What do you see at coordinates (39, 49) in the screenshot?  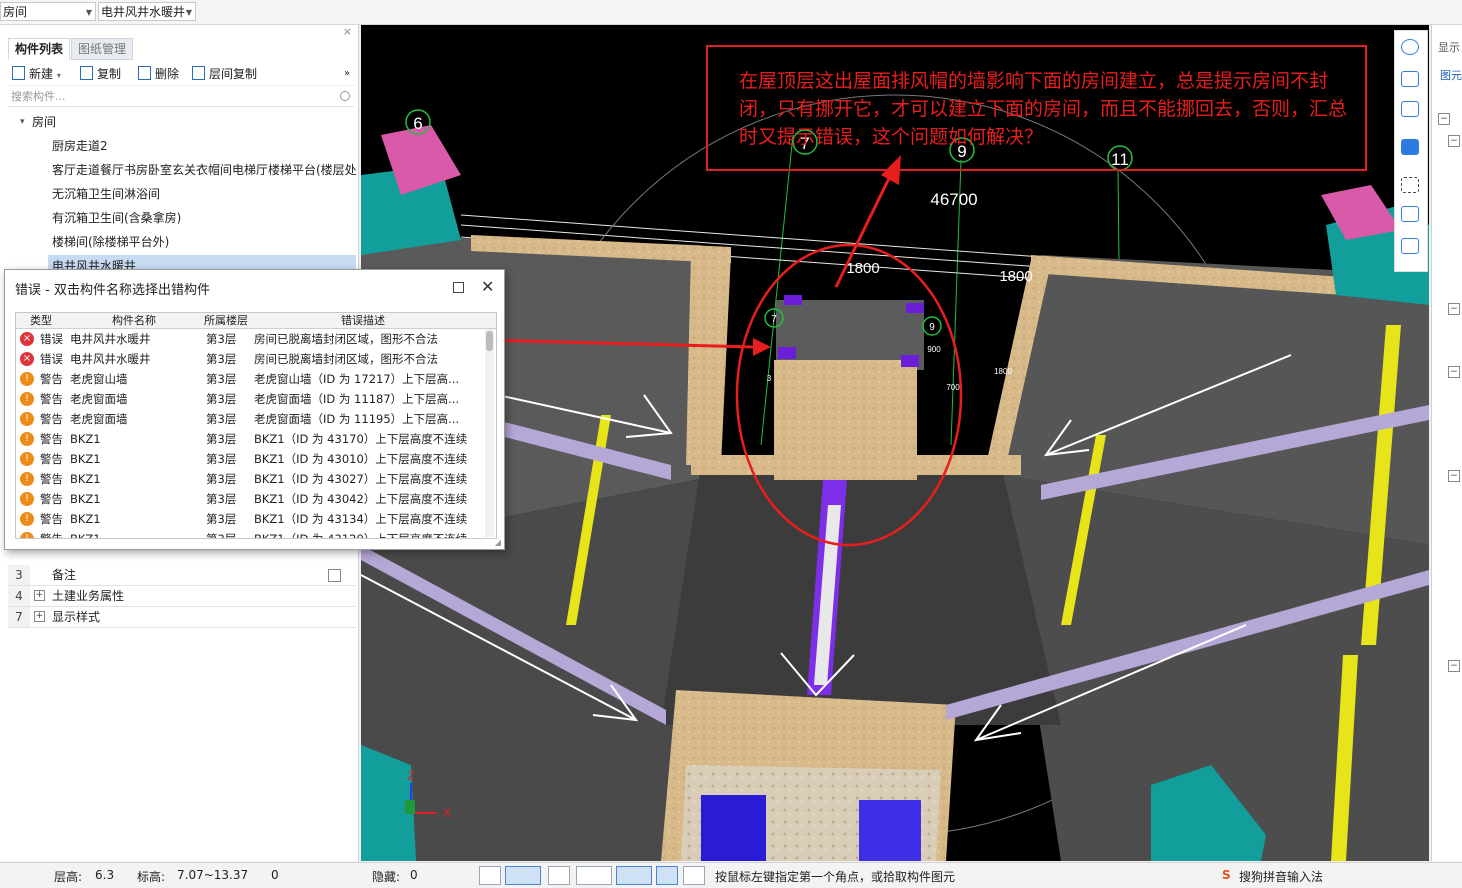 I see `tab-component-list: 构件列表` at bounding box center [39, 49].